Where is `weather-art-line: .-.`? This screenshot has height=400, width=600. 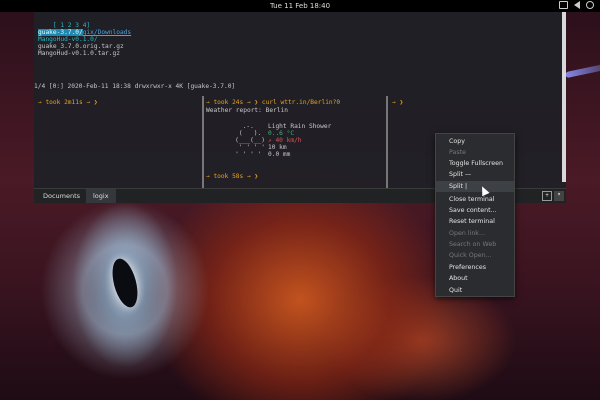
weather-art-line: .-. is located at coordinates (248, 126).